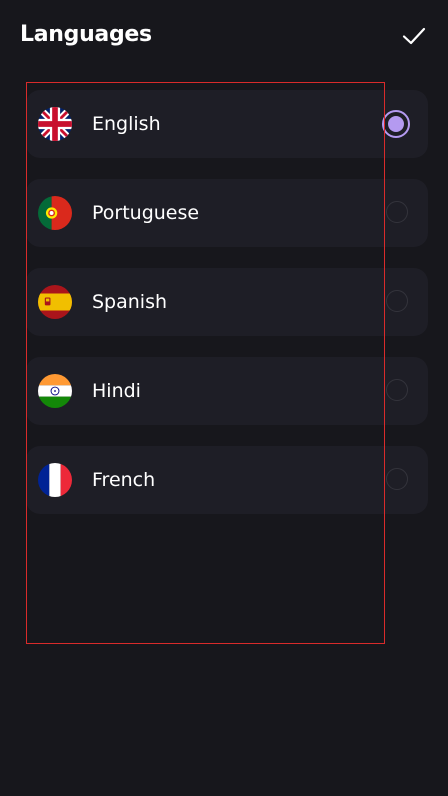 This screenshot has height=796, width=448. What do you see at coordinates (130, 302) in the screenshot?
I see `language-label: Spanish` at bounding box center [130, 302].